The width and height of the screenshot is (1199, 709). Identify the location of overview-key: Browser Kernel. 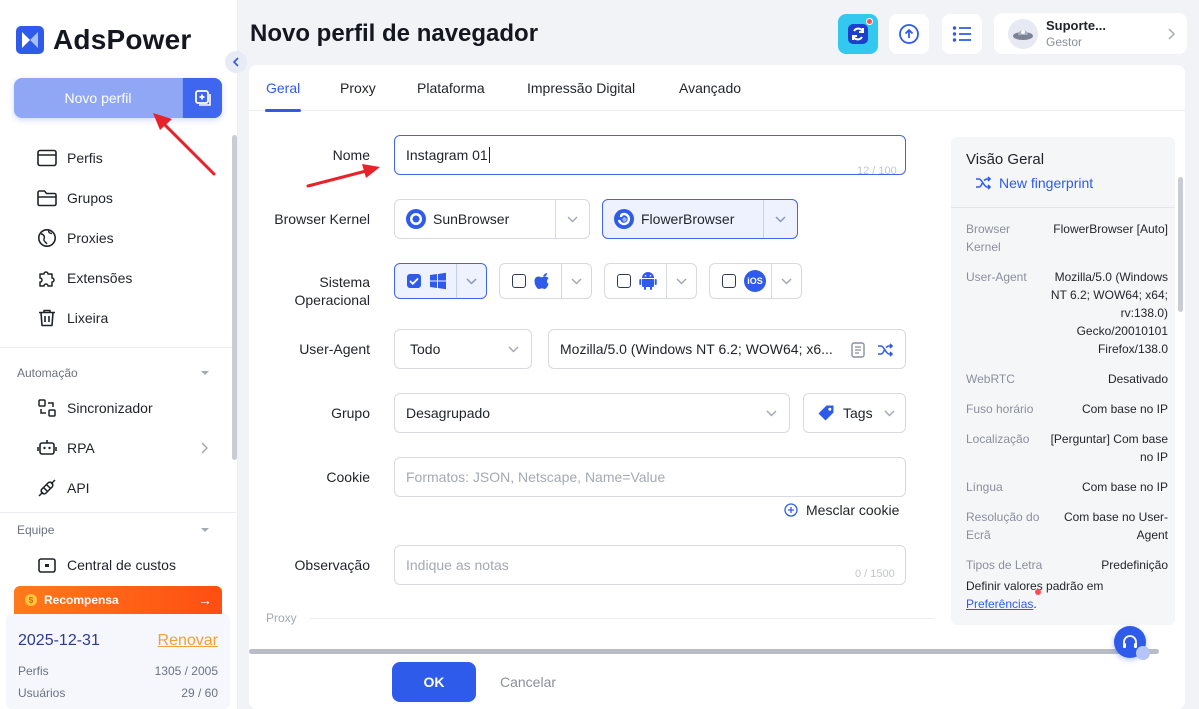
(988, 238).